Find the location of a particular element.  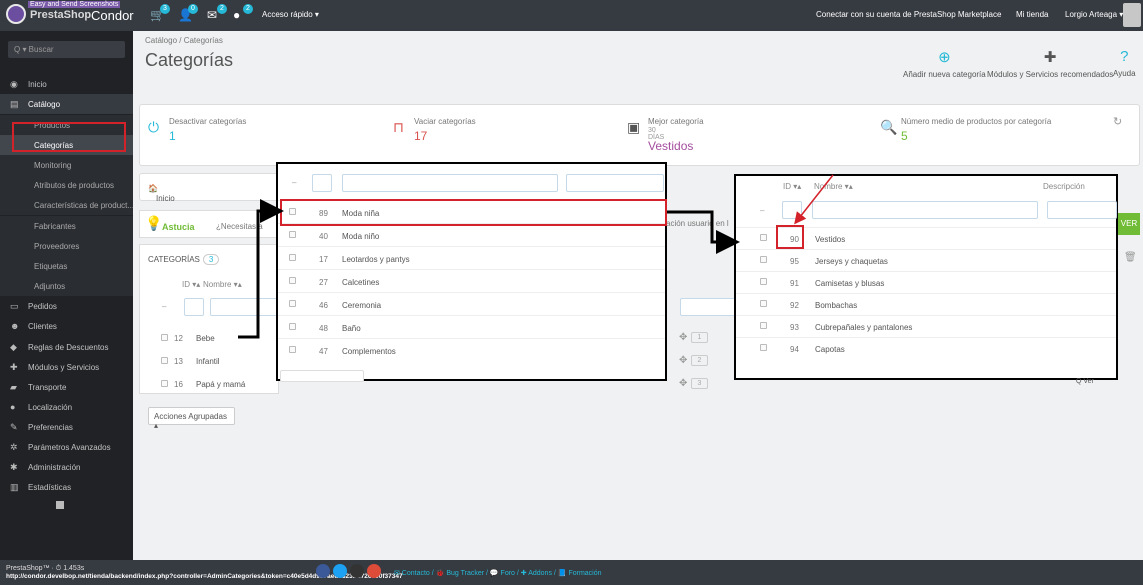

table-row: 27 Calcetines is located at coordinates (471, 281).